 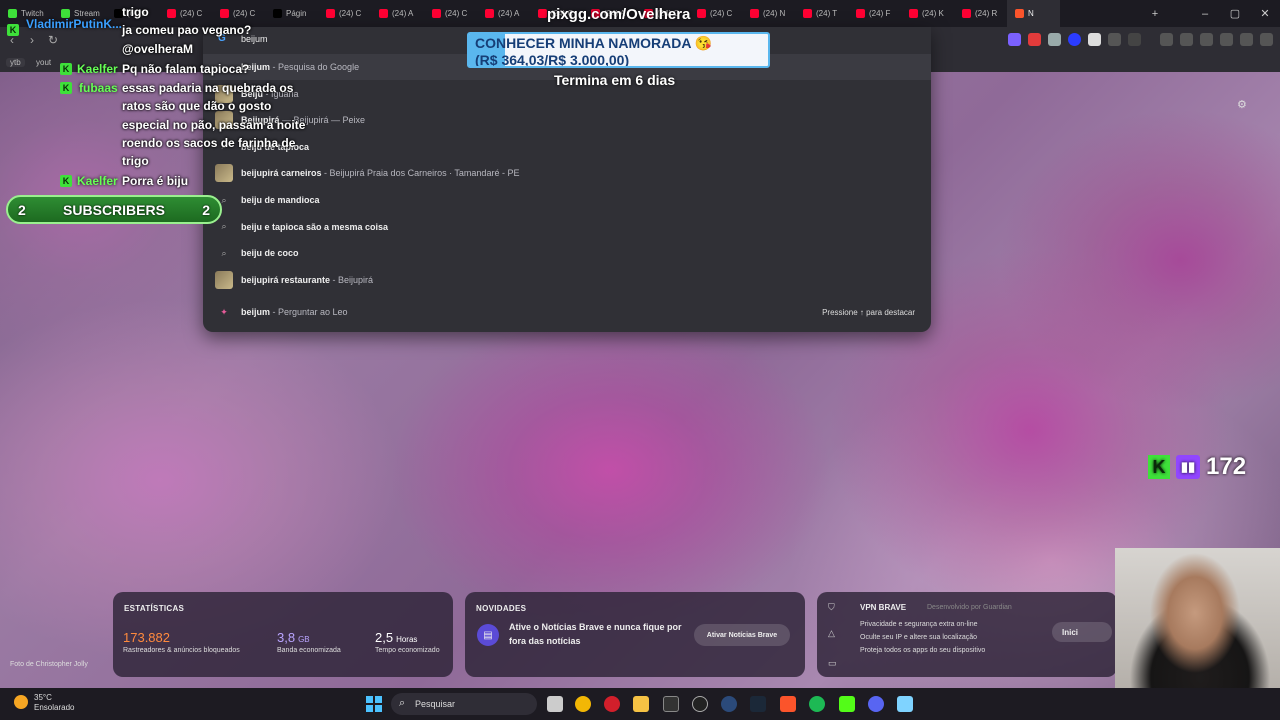 What do you see at coordinates (1166, 39) in the screenshot?
I see `music-icon` at bounding box center [1166, 39].